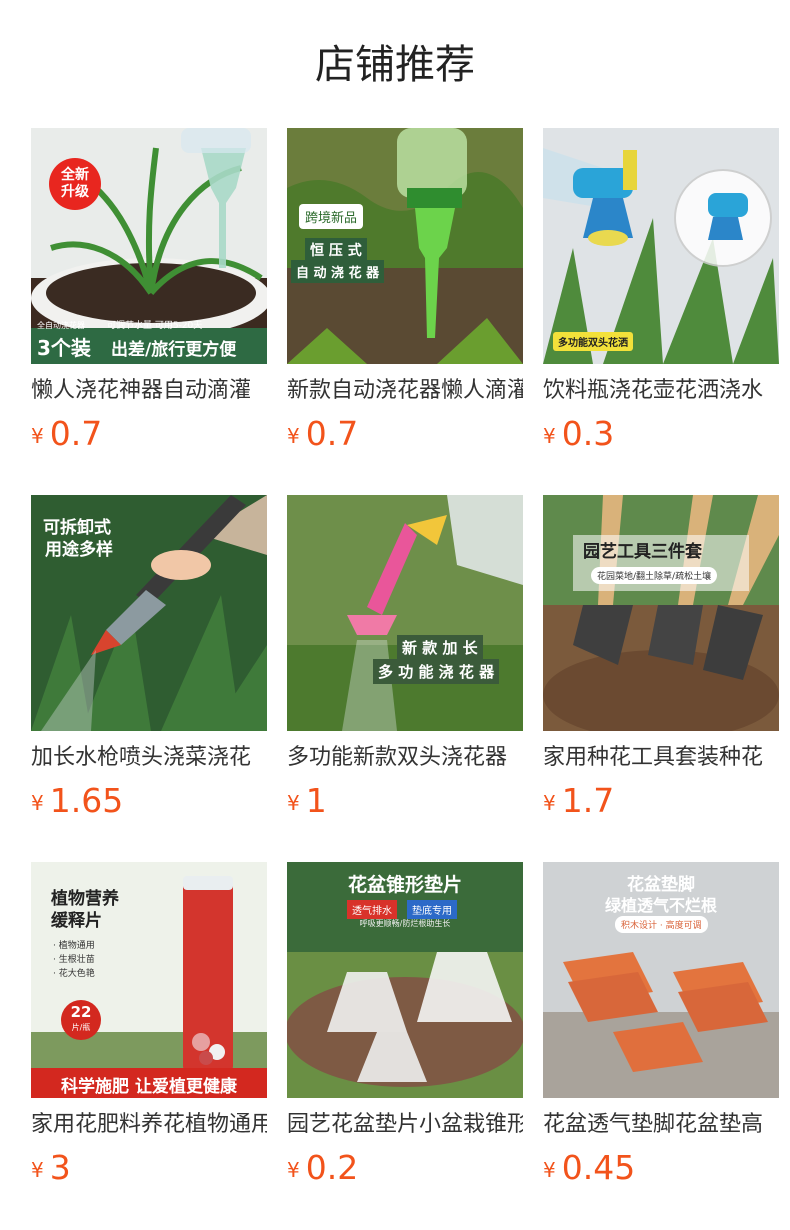  I want to click on overlay-slogan: 出差/旅行更方便, so click(174, 350).